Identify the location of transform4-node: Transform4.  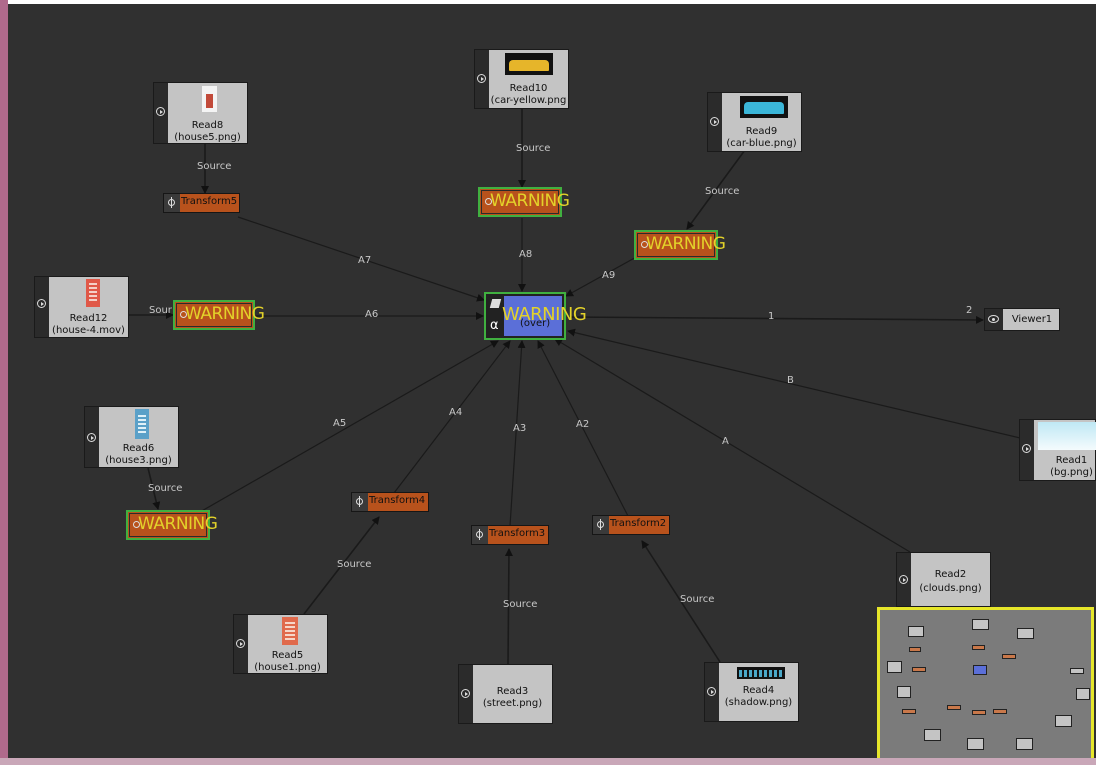
(390, 502).